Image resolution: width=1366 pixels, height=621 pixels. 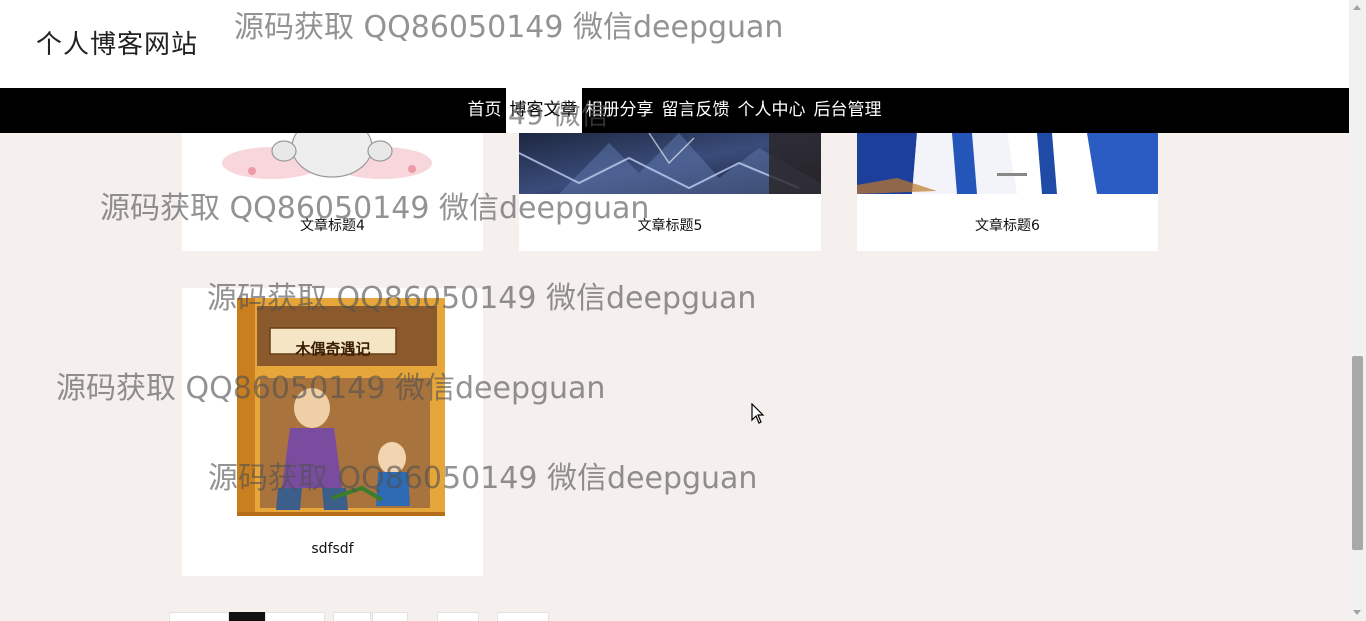 I want to click on nav-item-personal-center: 个人中心, so click(x=772, y=110).